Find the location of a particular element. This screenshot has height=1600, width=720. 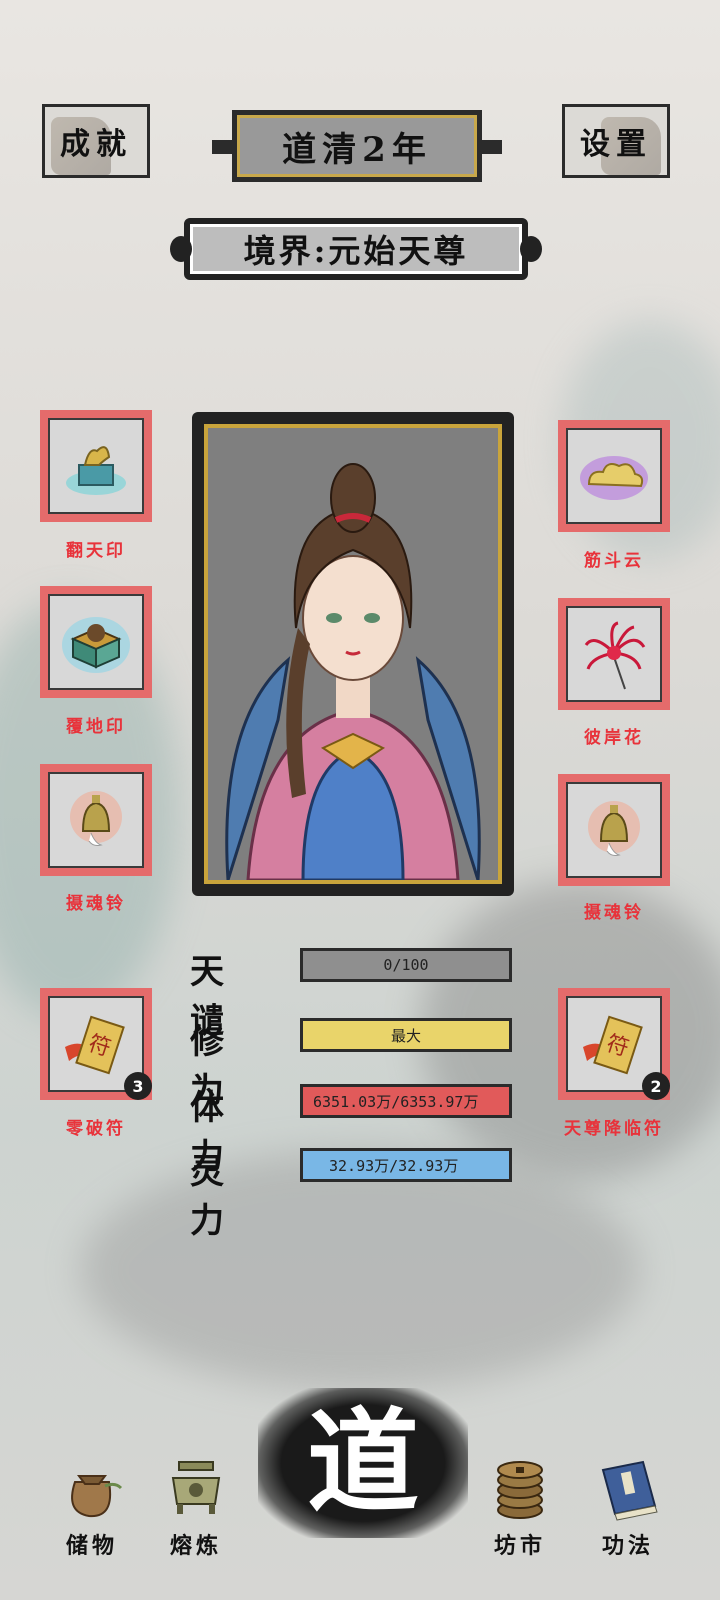

xiuwei-bar: 最大 is located at coordinates (406, 1035).